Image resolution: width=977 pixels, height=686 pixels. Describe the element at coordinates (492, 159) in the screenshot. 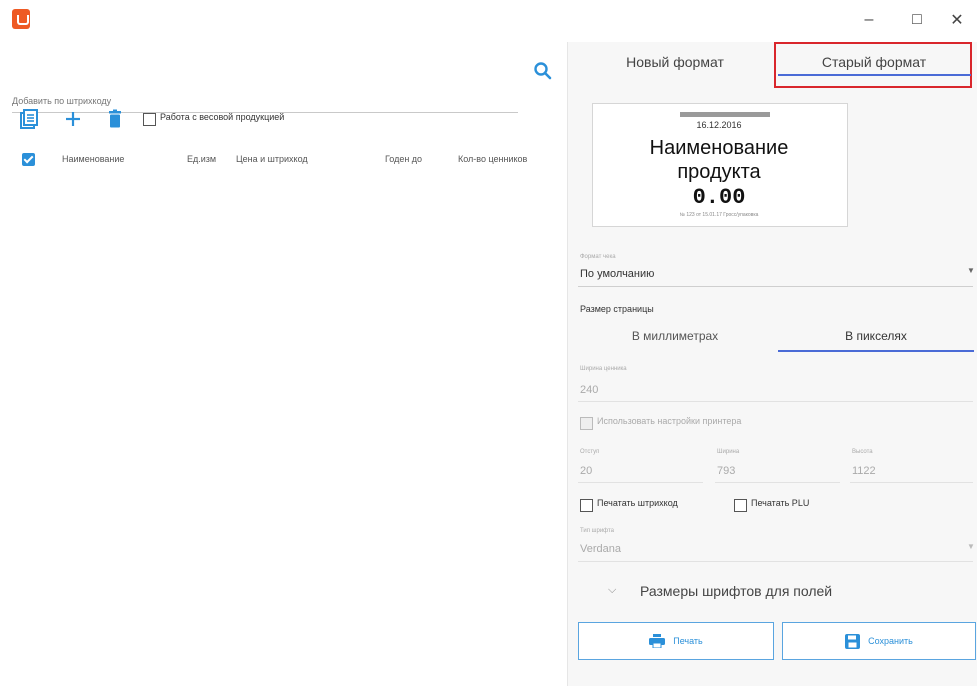

I see `column-header-label-count: Кол-во ценников` at that location.